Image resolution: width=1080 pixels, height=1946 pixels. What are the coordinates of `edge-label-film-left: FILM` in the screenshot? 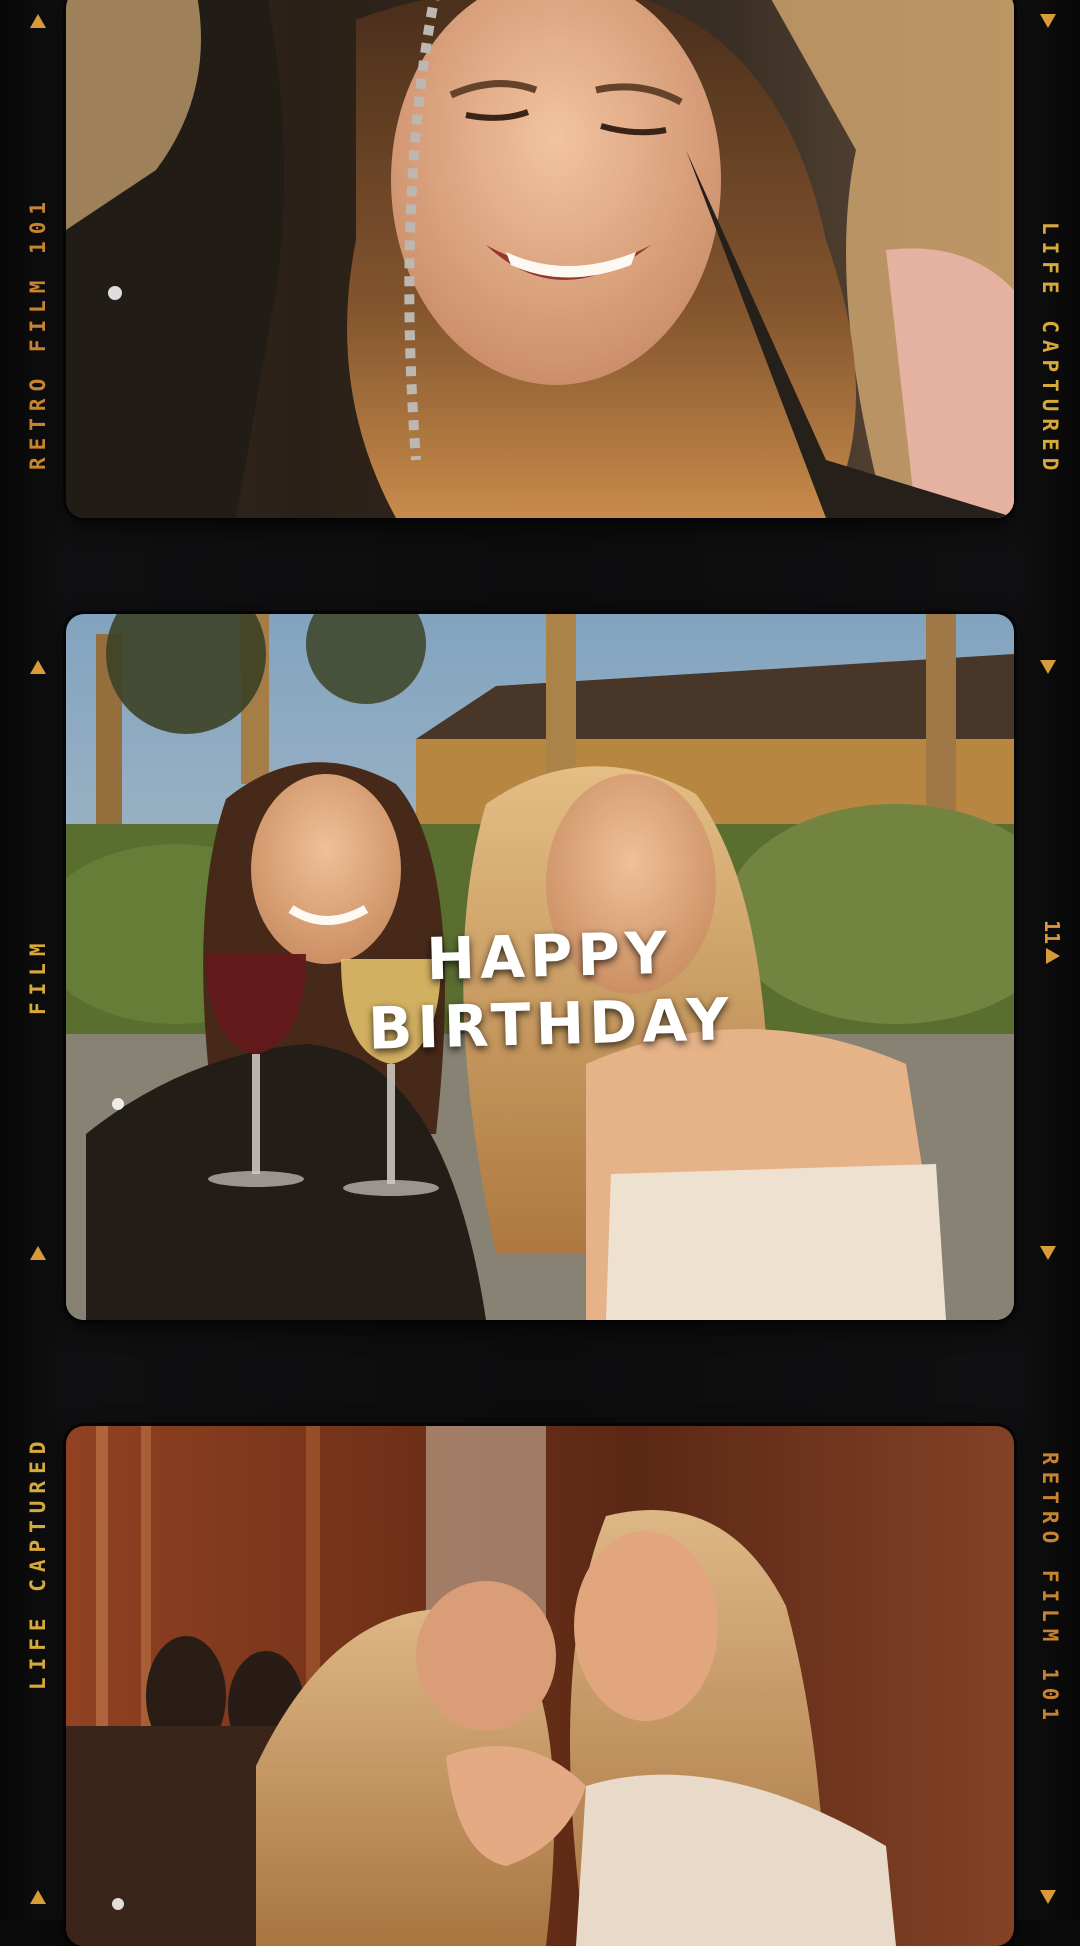 It's located at (38, 975).